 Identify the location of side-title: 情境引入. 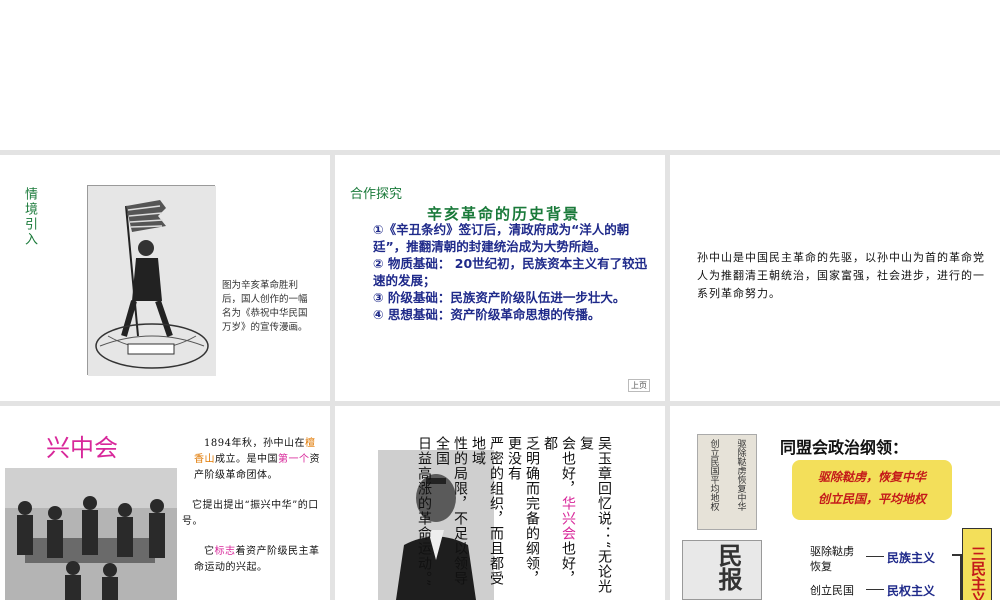
(29, 217).